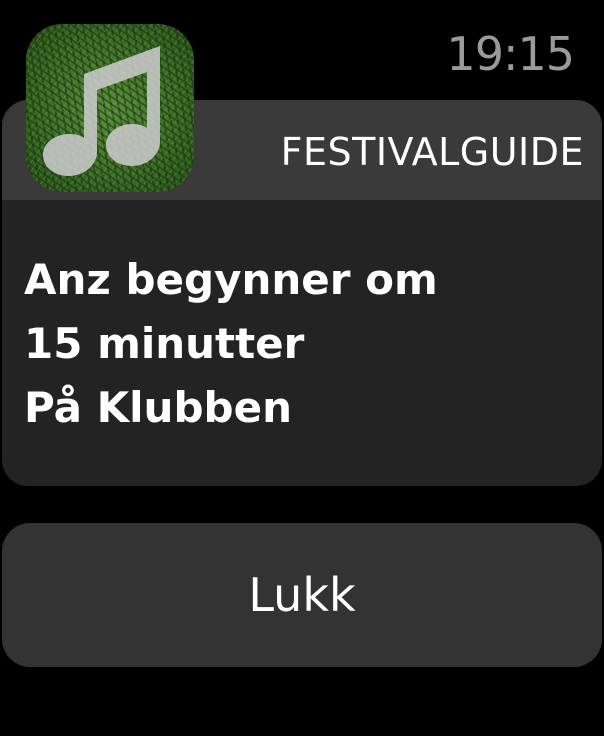 The image size is (604, 736). I want to click on status-time: 19:15, so click(510, 54).